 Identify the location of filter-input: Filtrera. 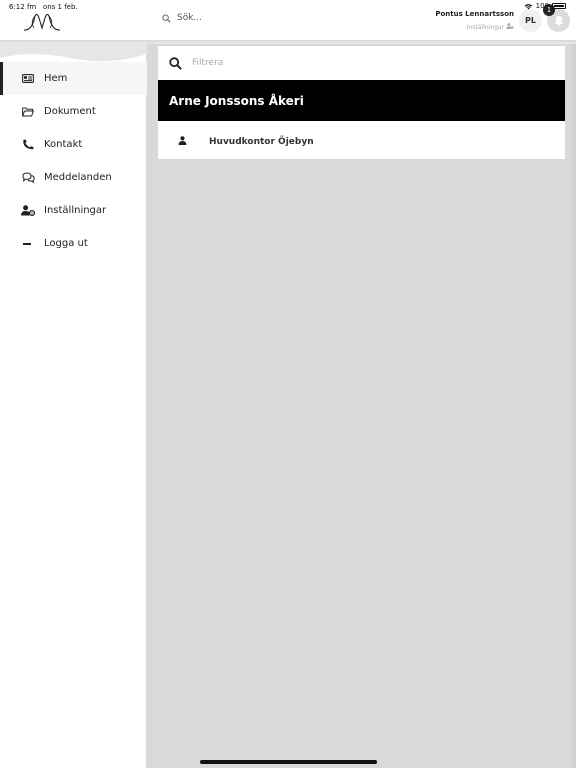
(361, 63).